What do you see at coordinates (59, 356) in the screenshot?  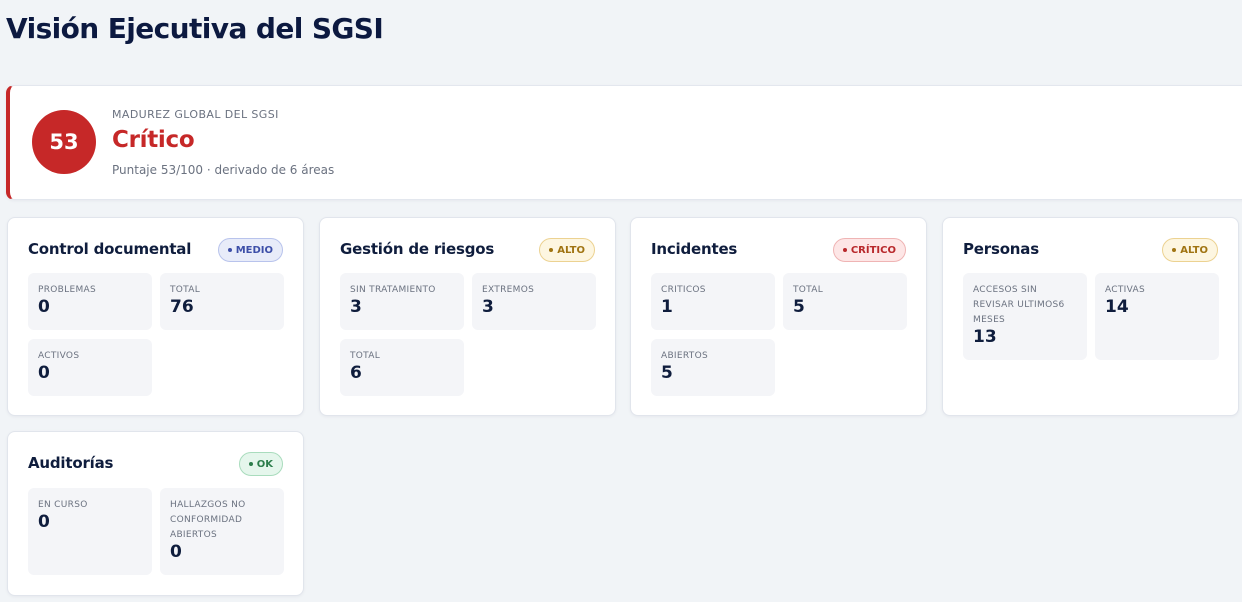 I see `metric-label: ACTIVOS` at bounding box center [59, 356].